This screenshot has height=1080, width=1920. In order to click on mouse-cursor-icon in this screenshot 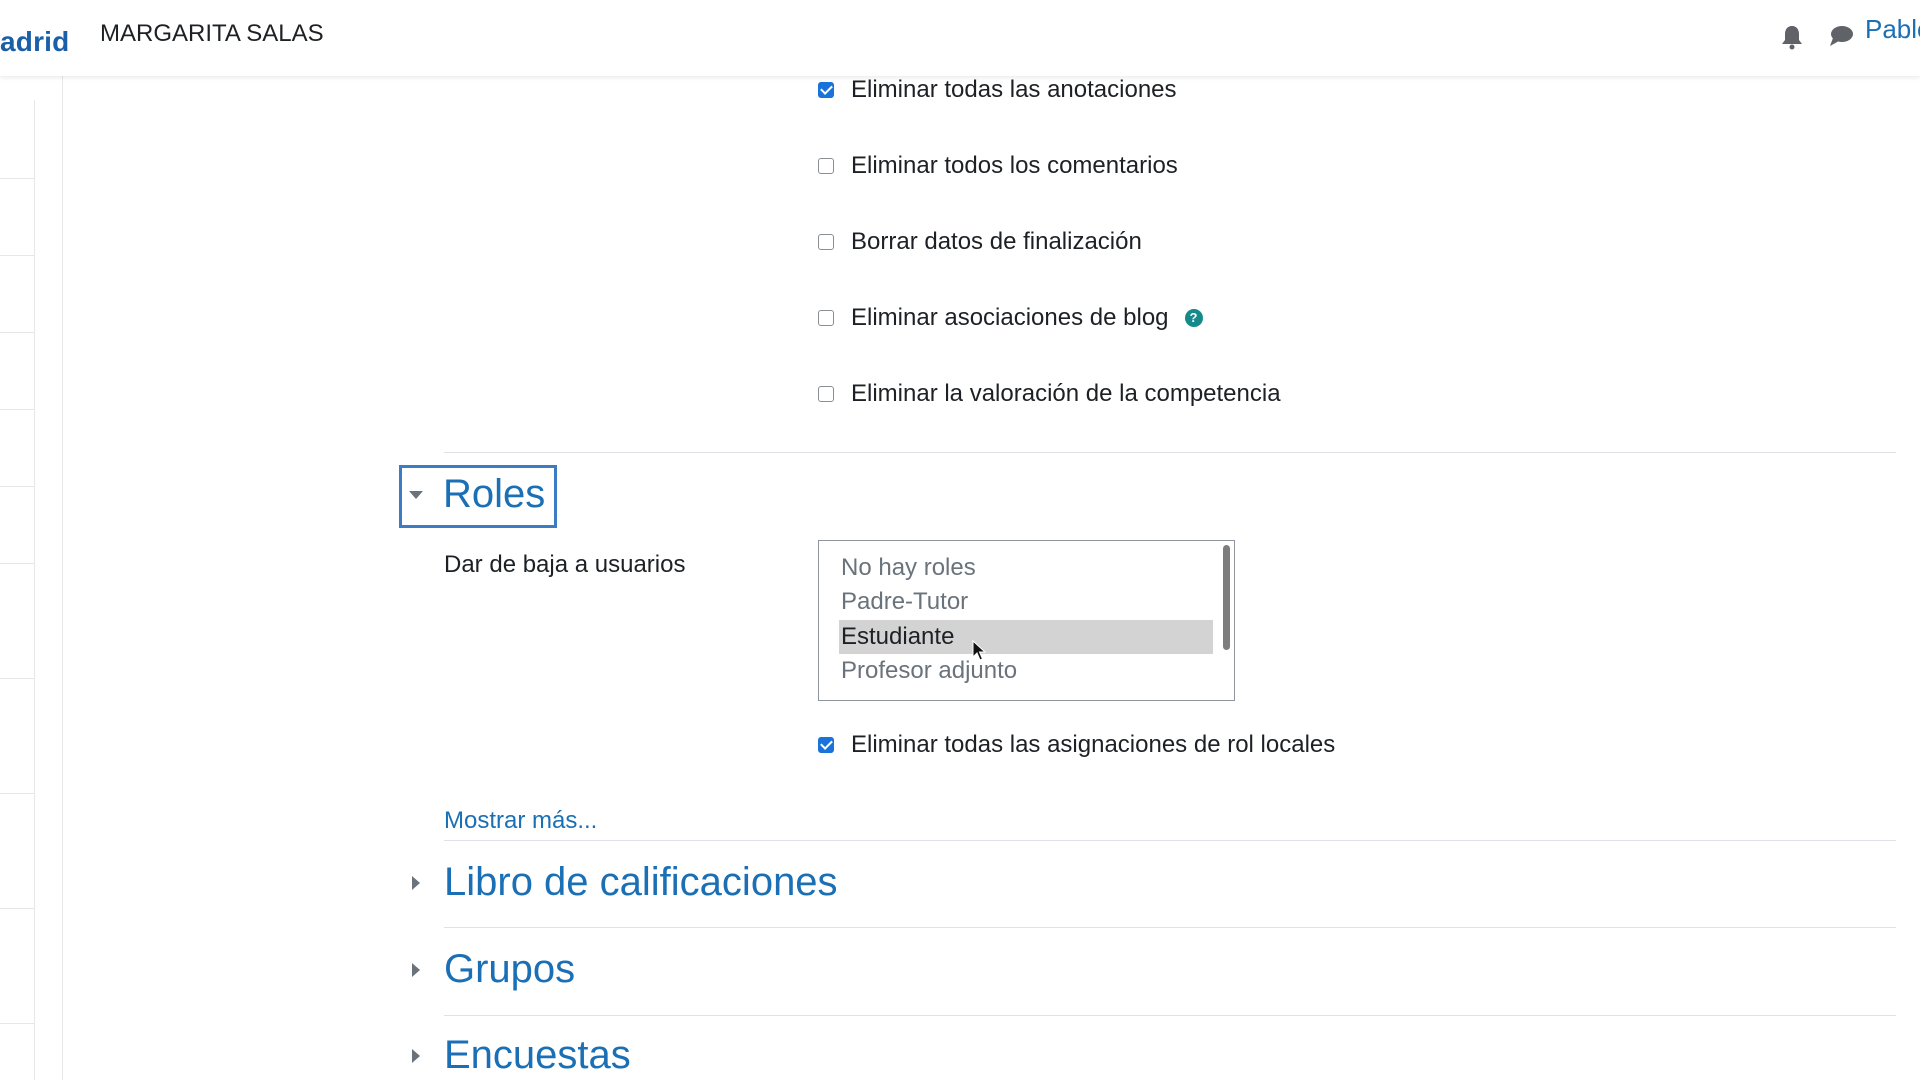, I will do `click(979, 650)`.